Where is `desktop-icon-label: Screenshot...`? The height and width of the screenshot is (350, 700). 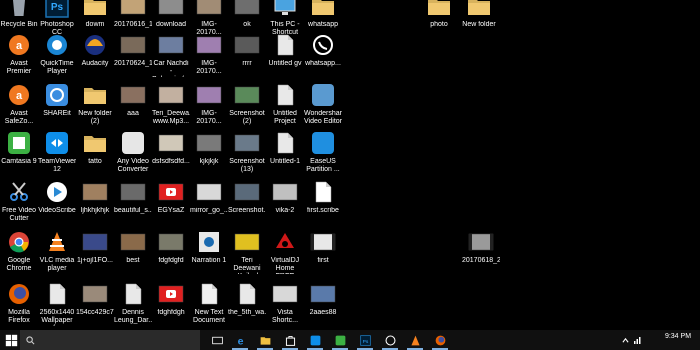
desktop-icon-label: Screenshot... is located at coordinates (247, 210).